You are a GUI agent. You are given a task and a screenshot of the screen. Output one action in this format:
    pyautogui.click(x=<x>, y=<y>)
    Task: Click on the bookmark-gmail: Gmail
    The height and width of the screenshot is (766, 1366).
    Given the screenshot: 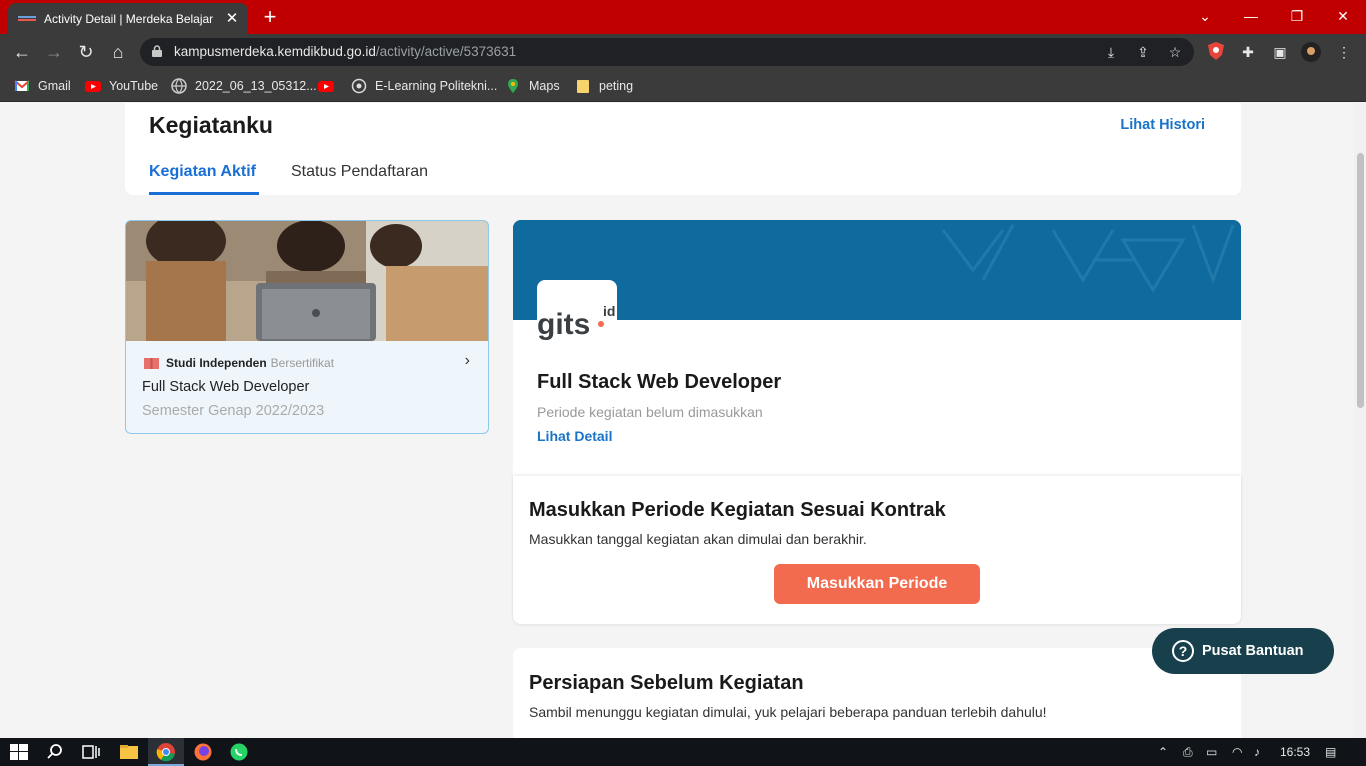 What is the action you would take?
    pyautogui.click(x=42, y=86)
    